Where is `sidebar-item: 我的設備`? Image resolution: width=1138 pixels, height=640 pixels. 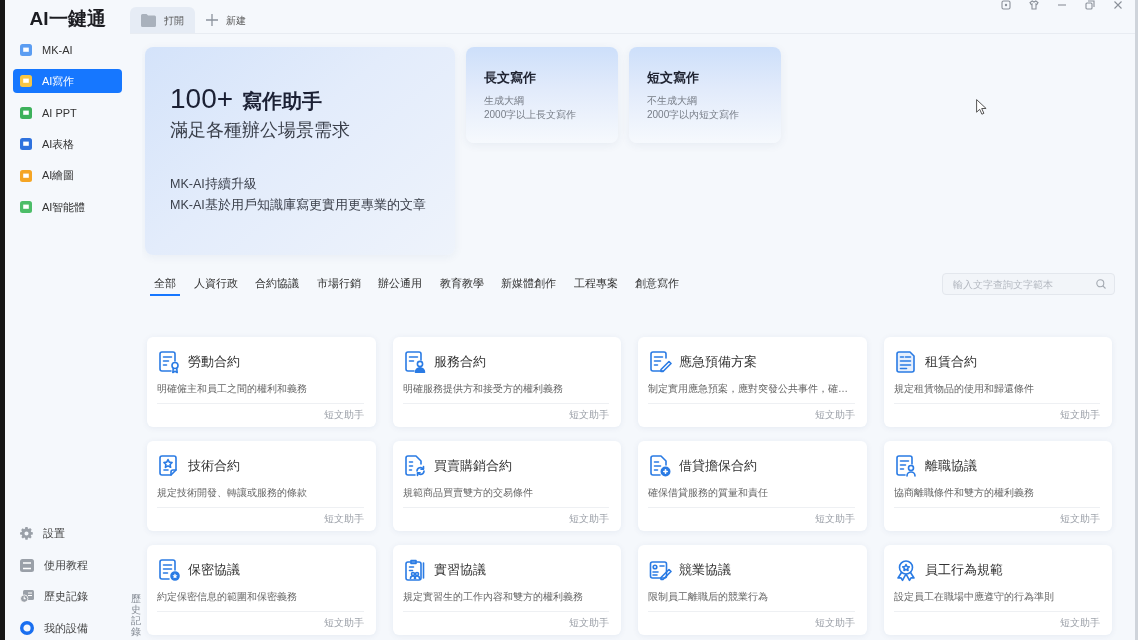 sidebar-item: 我的設備 is located at coordinates (67, 628).